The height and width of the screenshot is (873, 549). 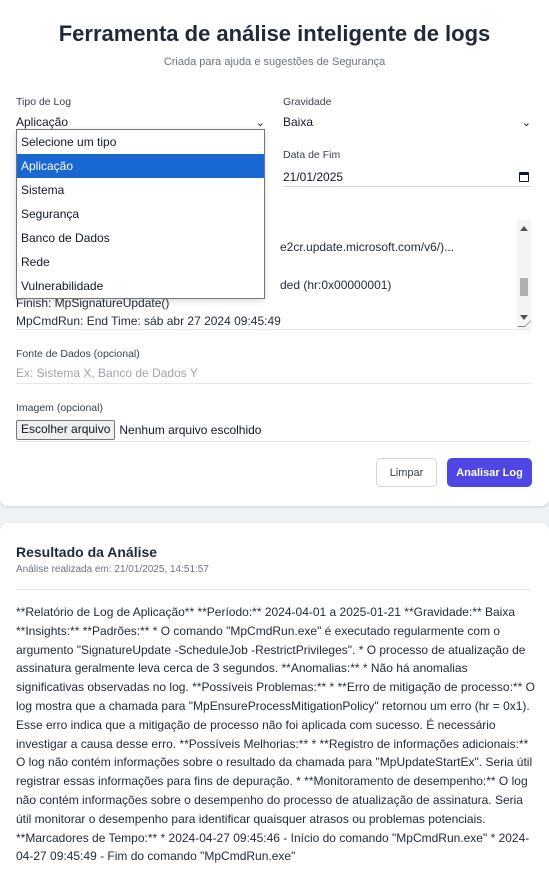 I want to click on dropdown-option: Banco de Dados, so click(x=140, y=238).